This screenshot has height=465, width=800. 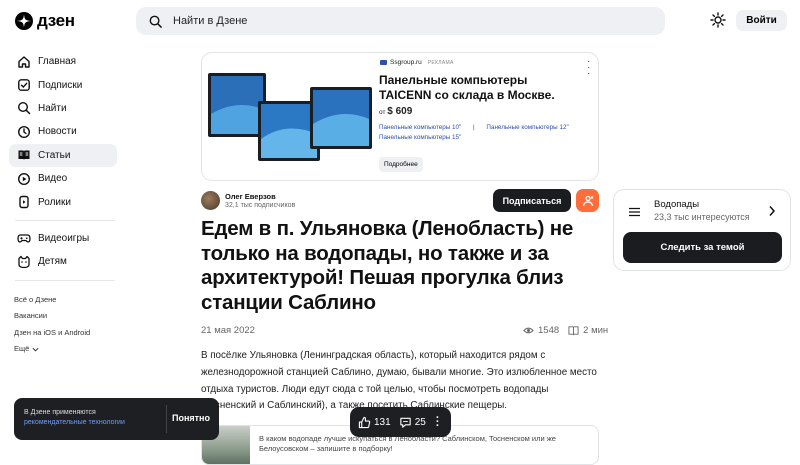 I want to click on search-placeholder: Найти в Дзене, so click(x=210, y=21).